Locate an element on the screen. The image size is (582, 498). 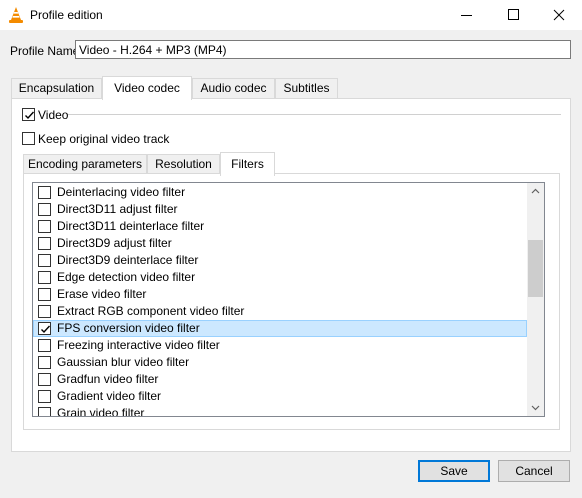
filter-label: Freezing interactive video filter is located at coordinates (138, 345).